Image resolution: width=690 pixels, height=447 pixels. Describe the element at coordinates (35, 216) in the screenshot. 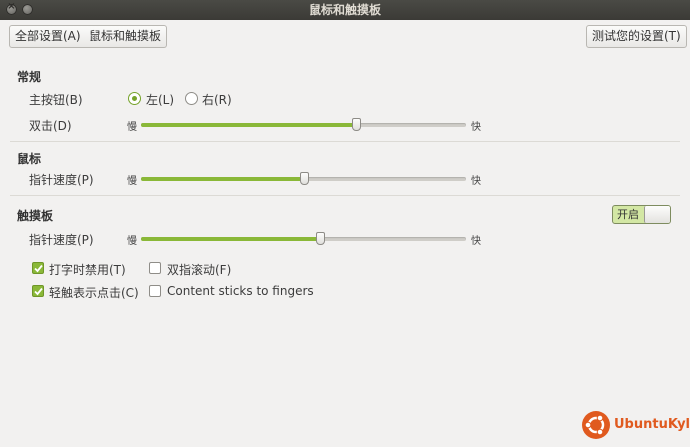

I see `section-touchpad-heading: 触摸板` at that location.